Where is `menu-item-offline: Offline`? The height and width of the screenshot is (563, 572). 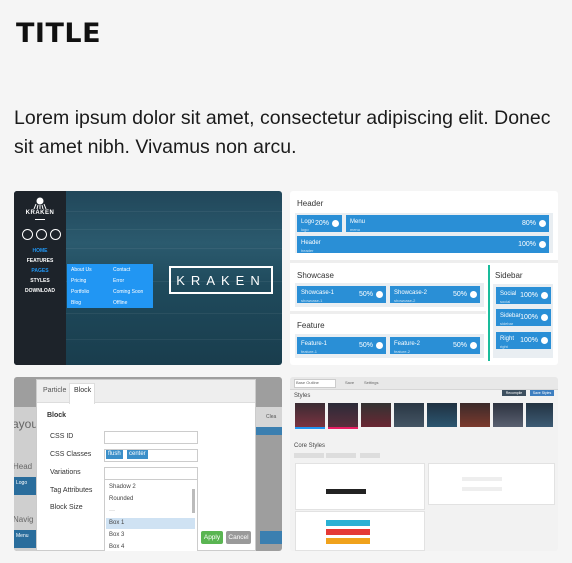
menu-item-offline: Offline is located at coordinates (120, 303).